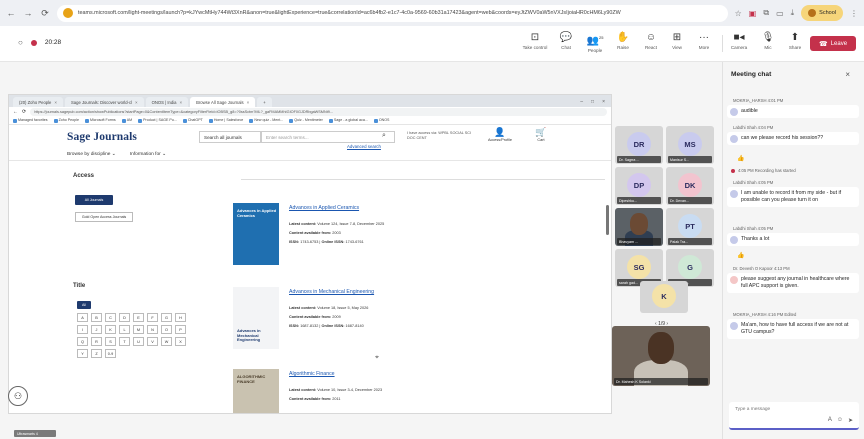 Image resolution: width=864 pixels, height=439 pixels. What do you see at coordinates (793, 239) in the screenshot?
I see `chat-message: Thanks a lot` at bounding box center [793, 239].